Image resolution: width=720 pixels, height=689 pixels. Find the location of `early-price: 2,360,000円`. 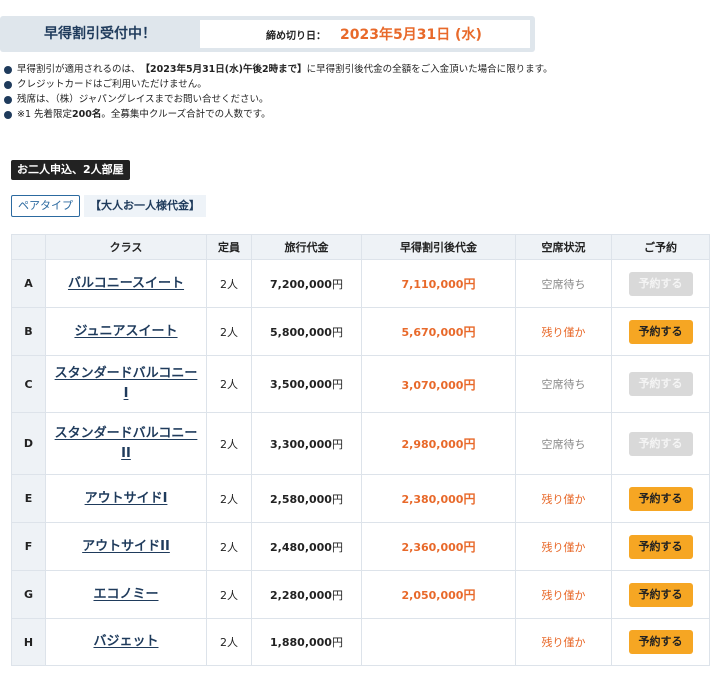

early-price: 2,360,000円 is located at coordinates (438, 546).